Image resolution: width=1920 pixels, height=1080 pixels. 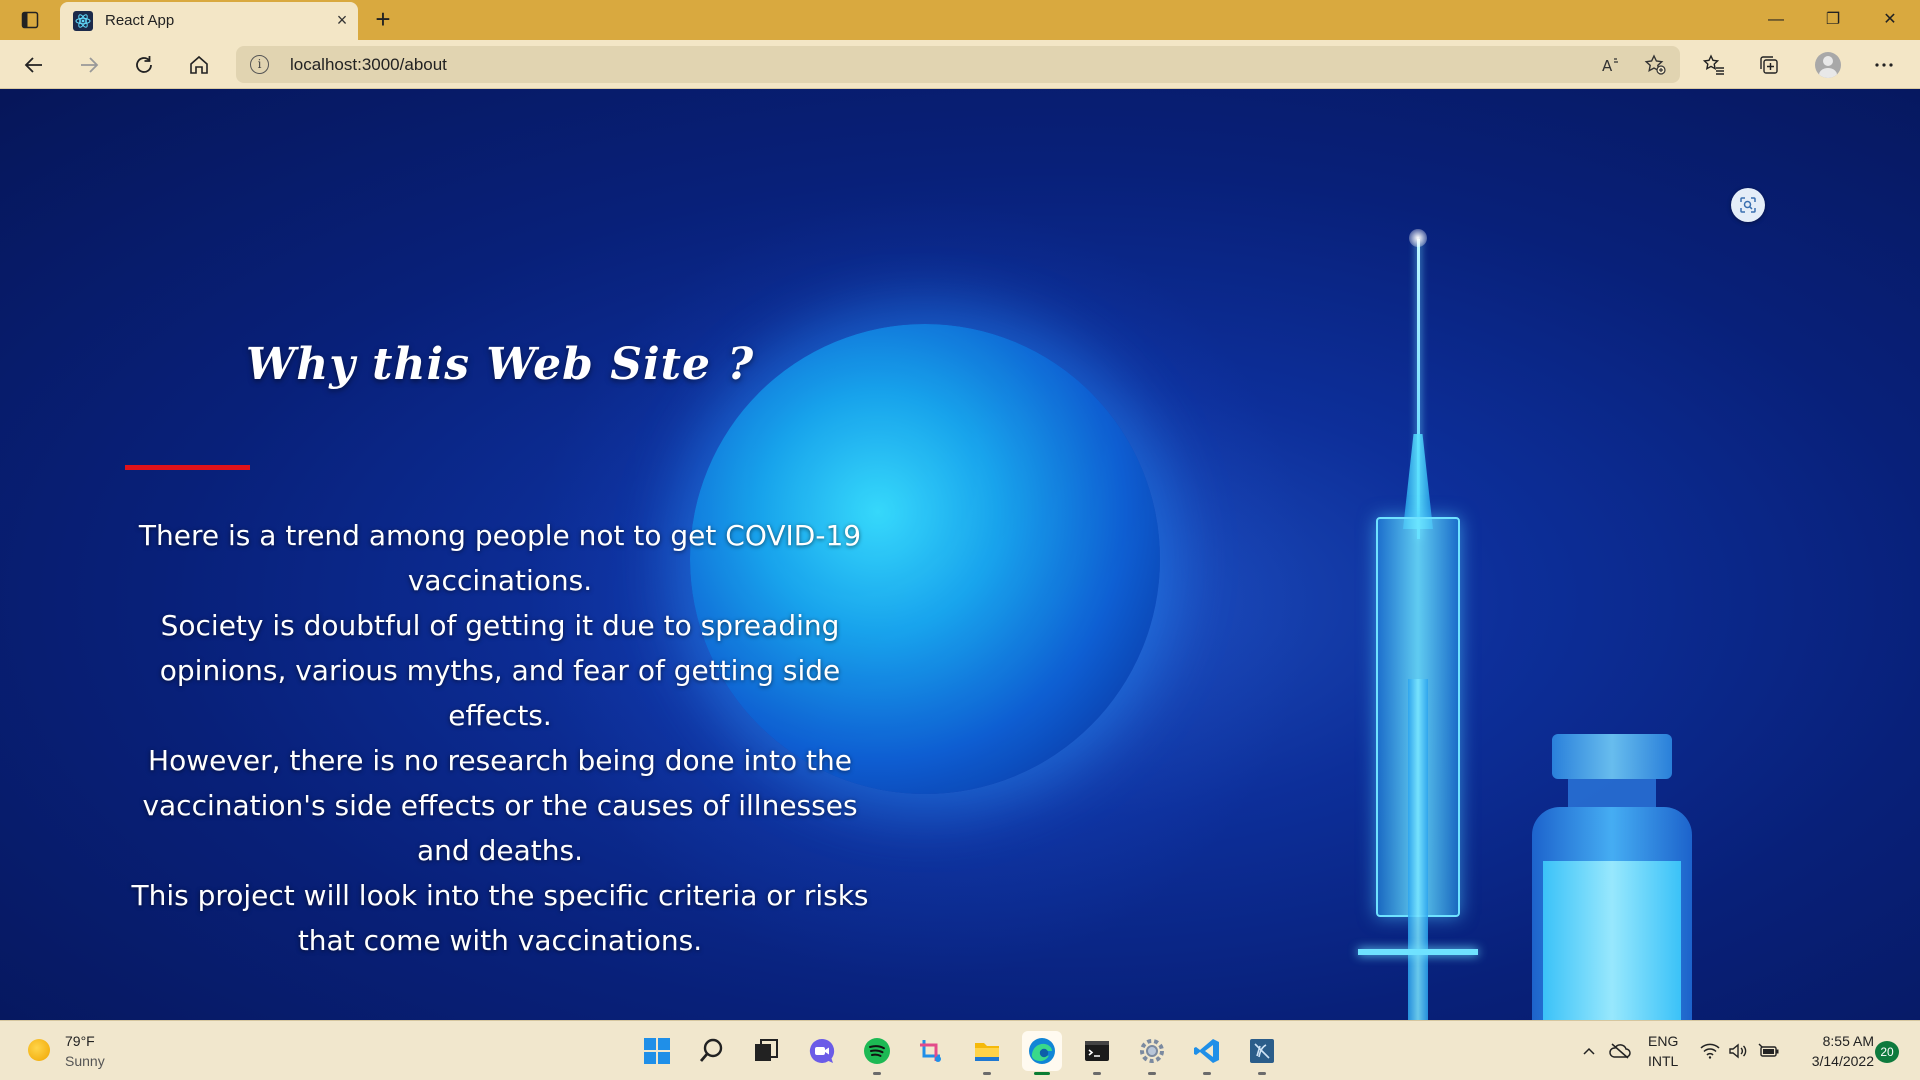 I want to click on browser-tab: React App ×, so click(x=209, y=21).